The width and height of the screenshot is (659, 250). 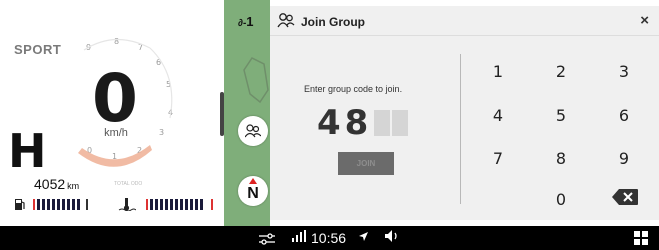 What do you see at coordinates (624, 71) in the screenshot?
I see `keypad-key-3: 3` at bounding box center [624, 71].